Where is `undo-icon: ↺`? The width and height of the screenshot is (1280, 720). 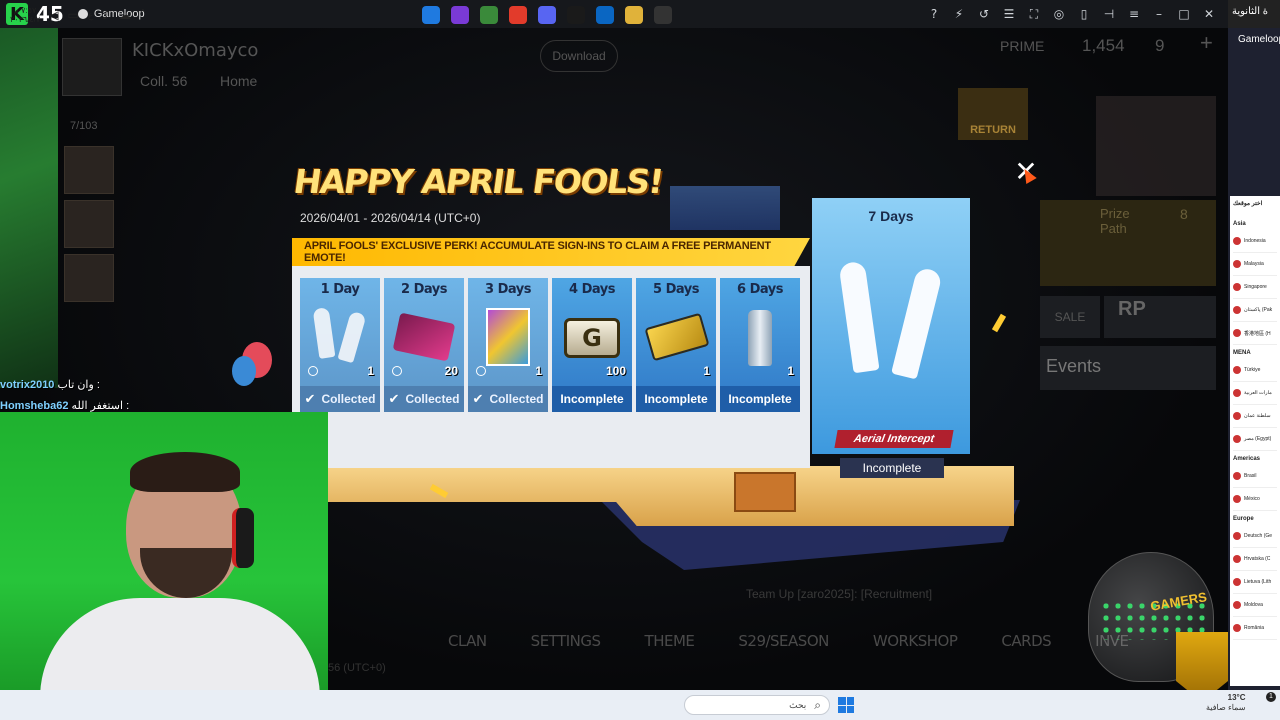
undo-icon: ↺ is located at coordinates (984, 14).